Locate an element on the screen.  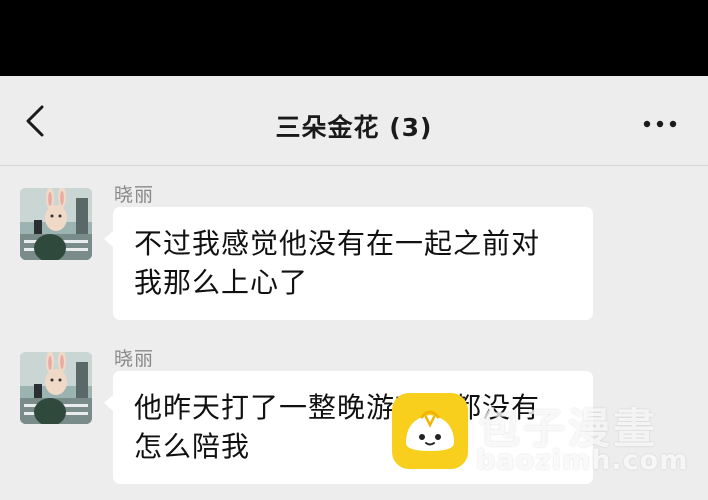
chevron-left-icon is located at coordinates (35, 121).